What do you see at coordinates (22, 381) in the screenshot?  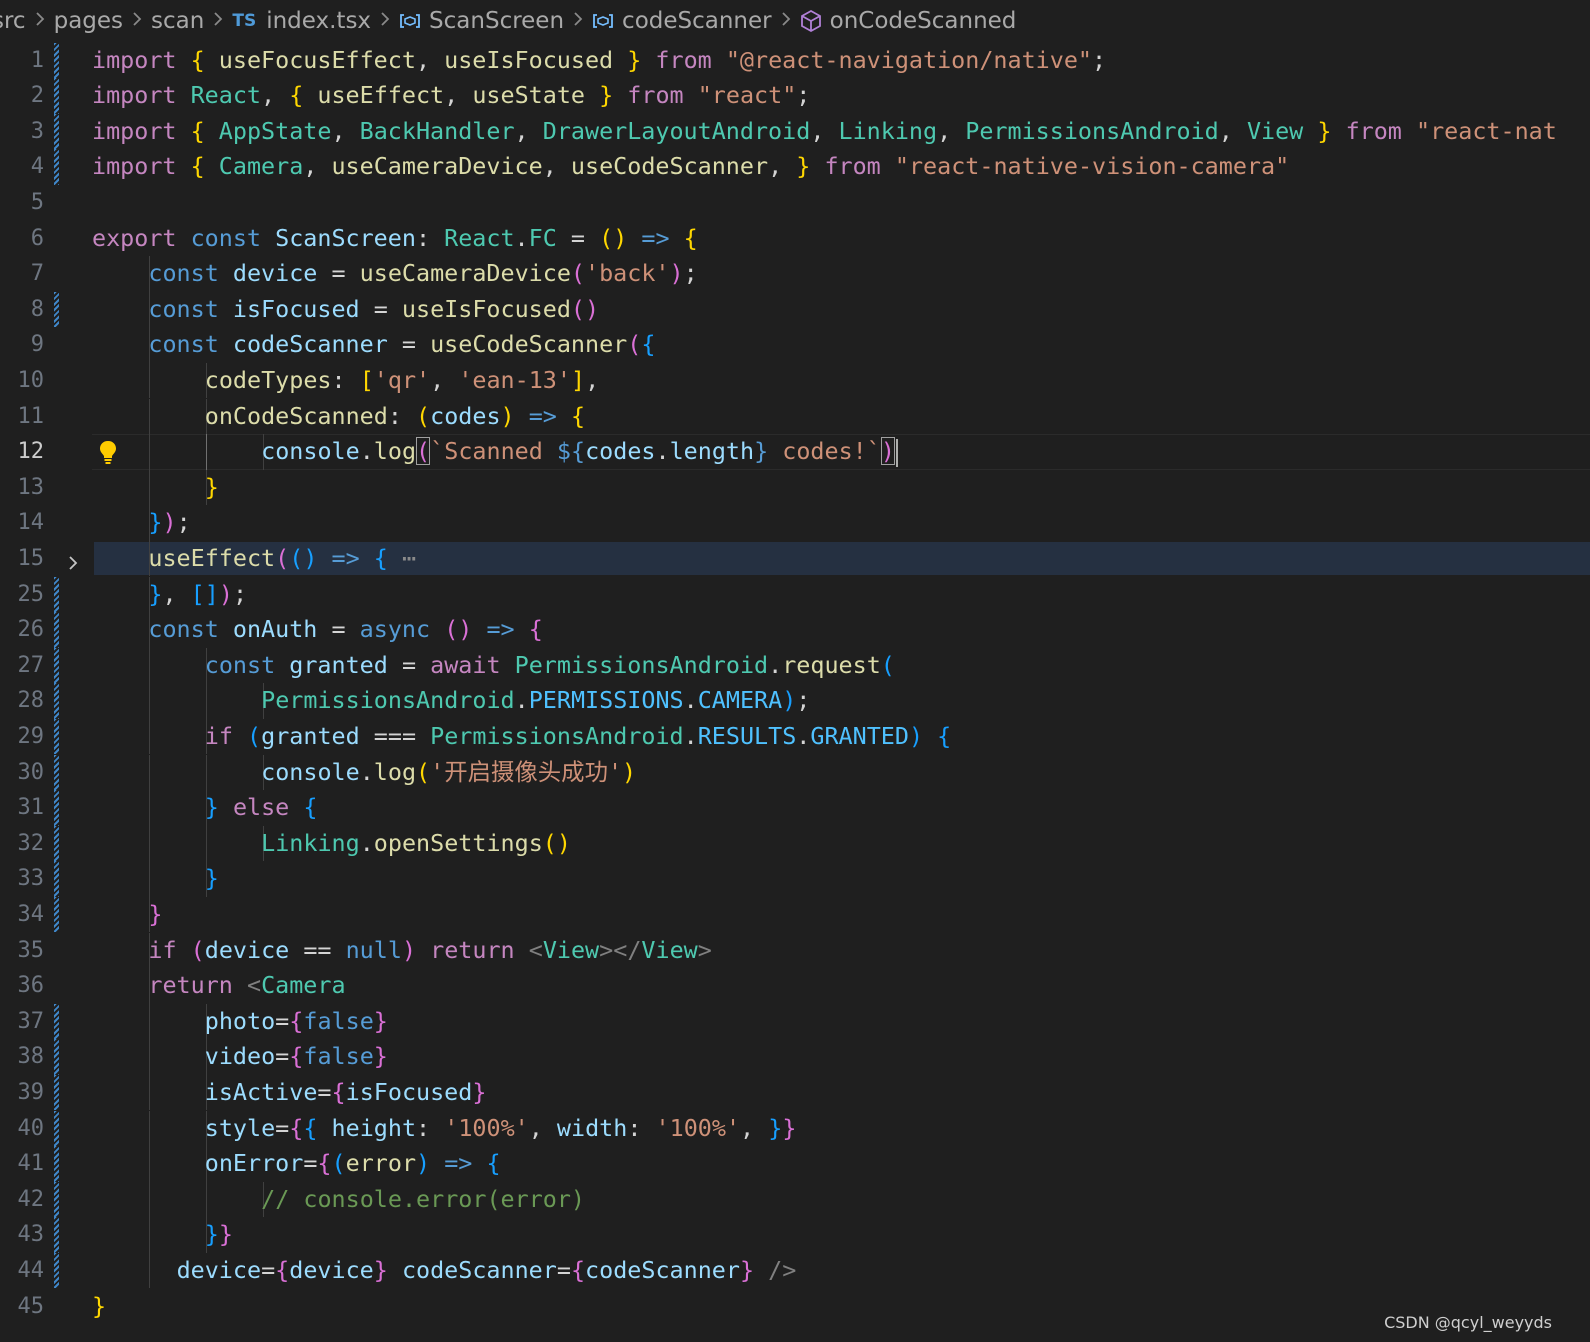 I see `line-number: 10` at bounding box center [22, 381].